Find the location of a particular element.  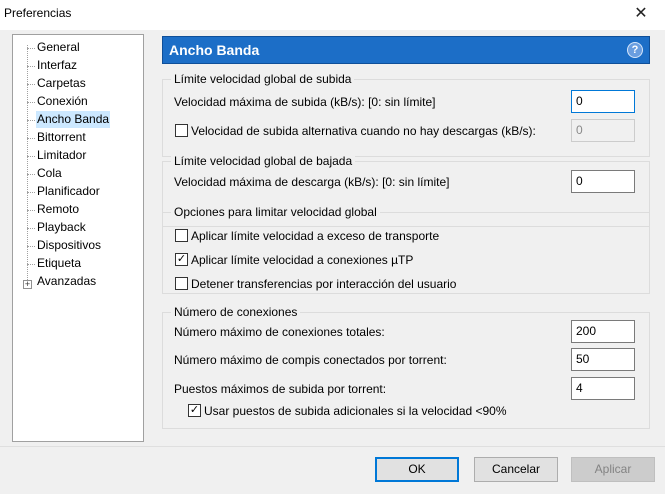

title-bar: Preferencias ✕ is located at coordinates (332, 15).